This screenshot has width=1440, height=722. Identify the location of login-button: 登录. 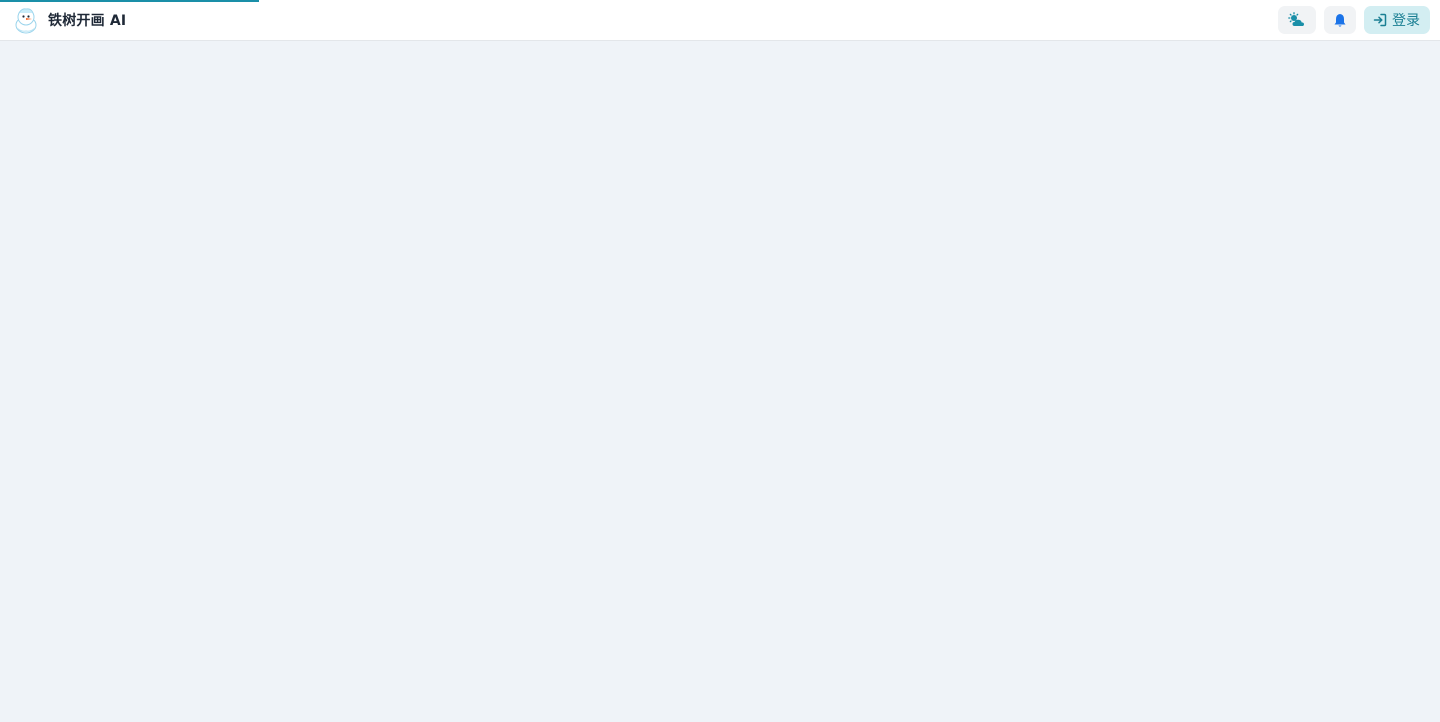
(1397, 20).